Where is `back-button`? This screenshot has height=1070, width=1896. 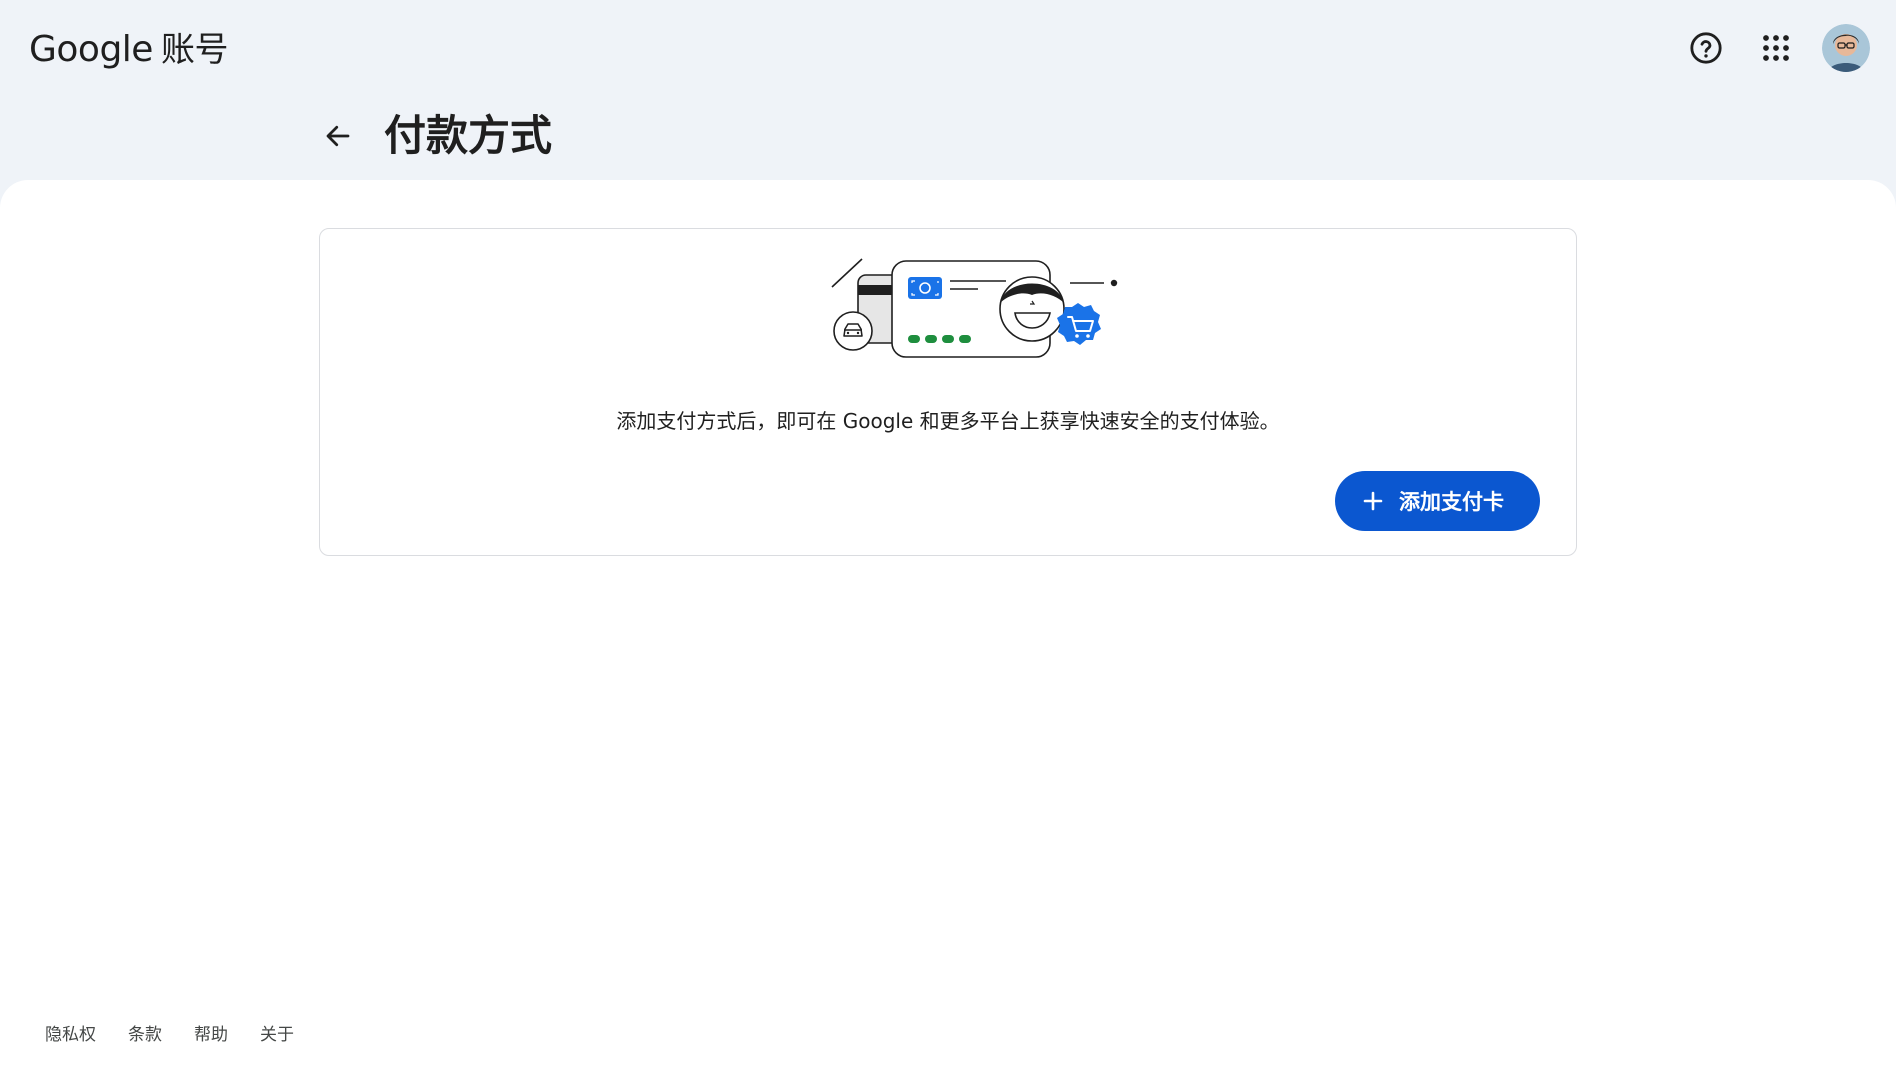 back-button is located at coordinates (338, 136).